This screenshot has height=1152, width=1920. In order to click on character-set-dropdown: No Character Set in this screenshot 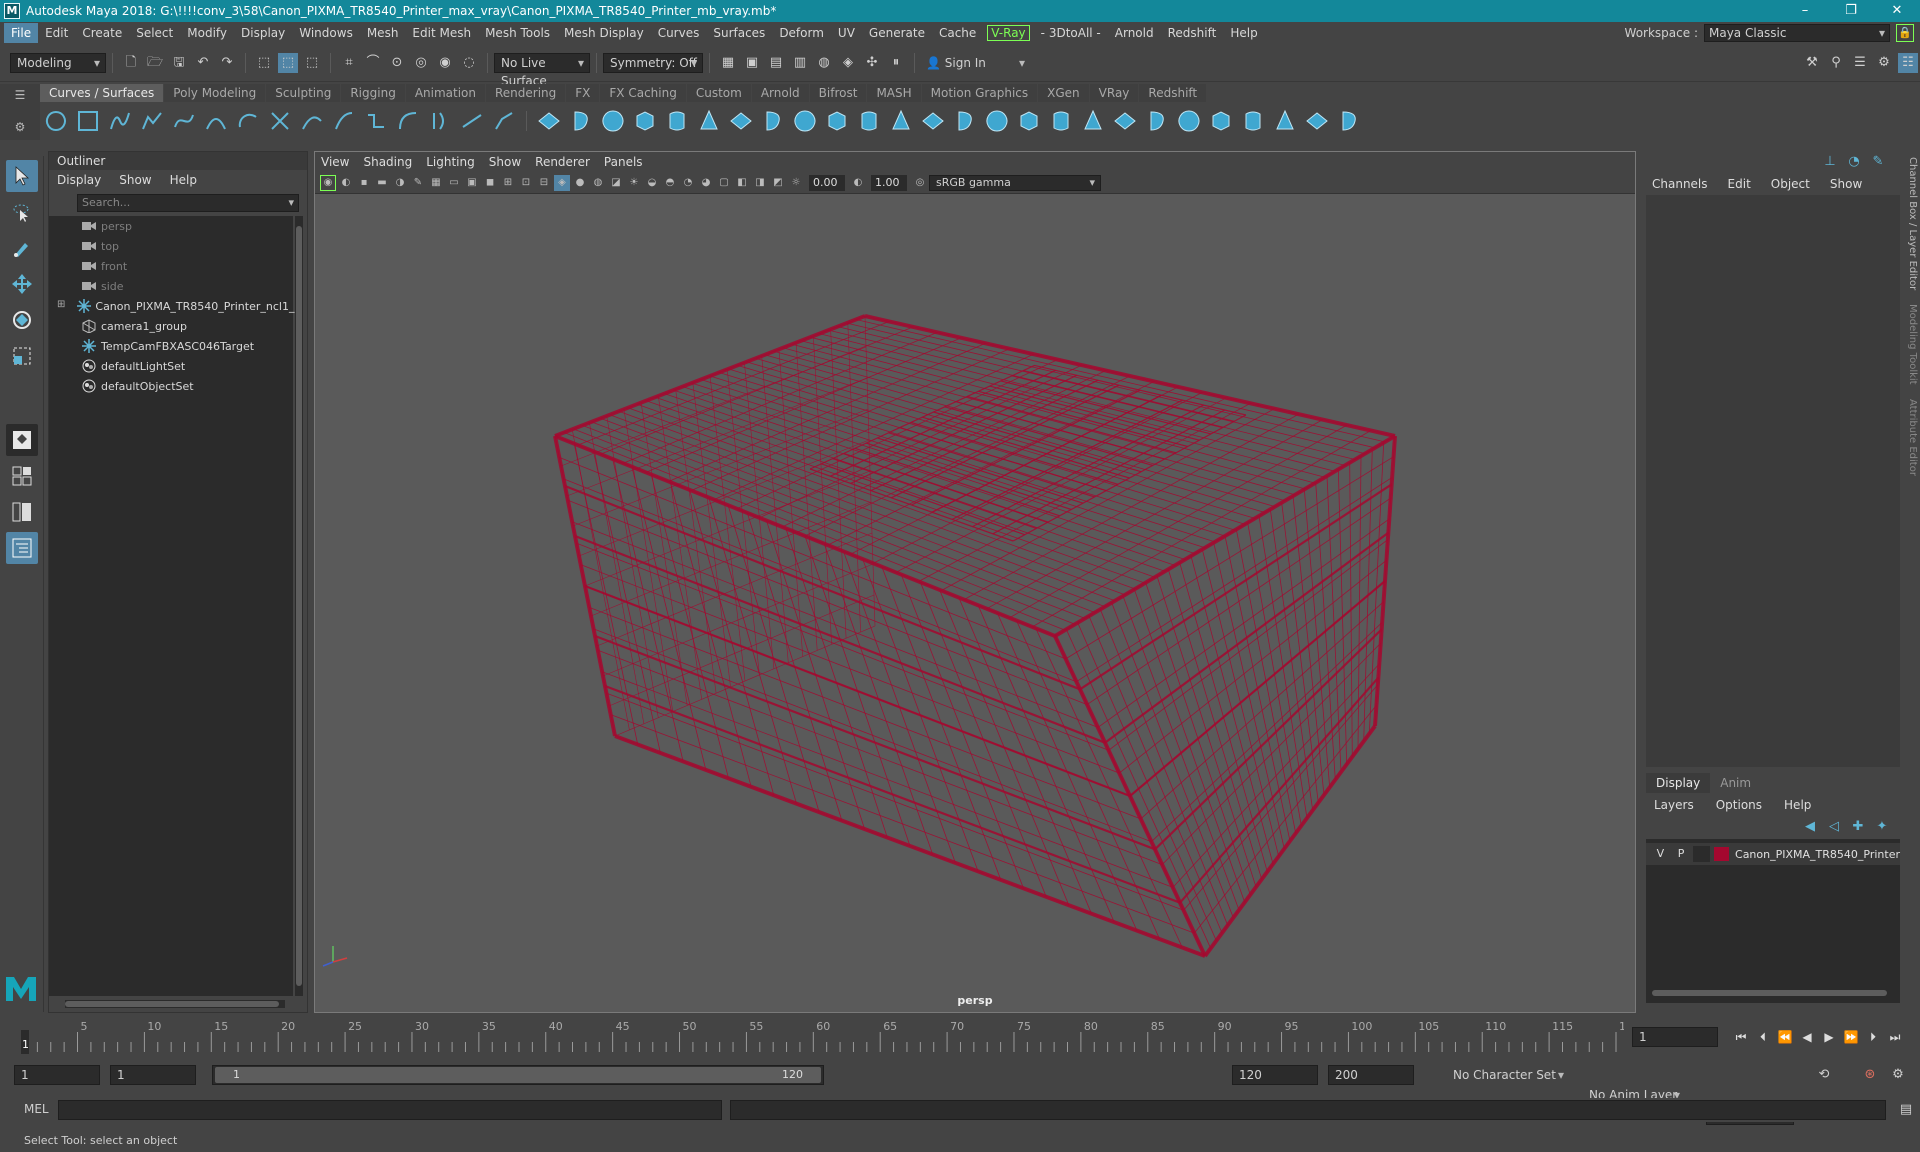, I will do `click(1508, 1075)`.